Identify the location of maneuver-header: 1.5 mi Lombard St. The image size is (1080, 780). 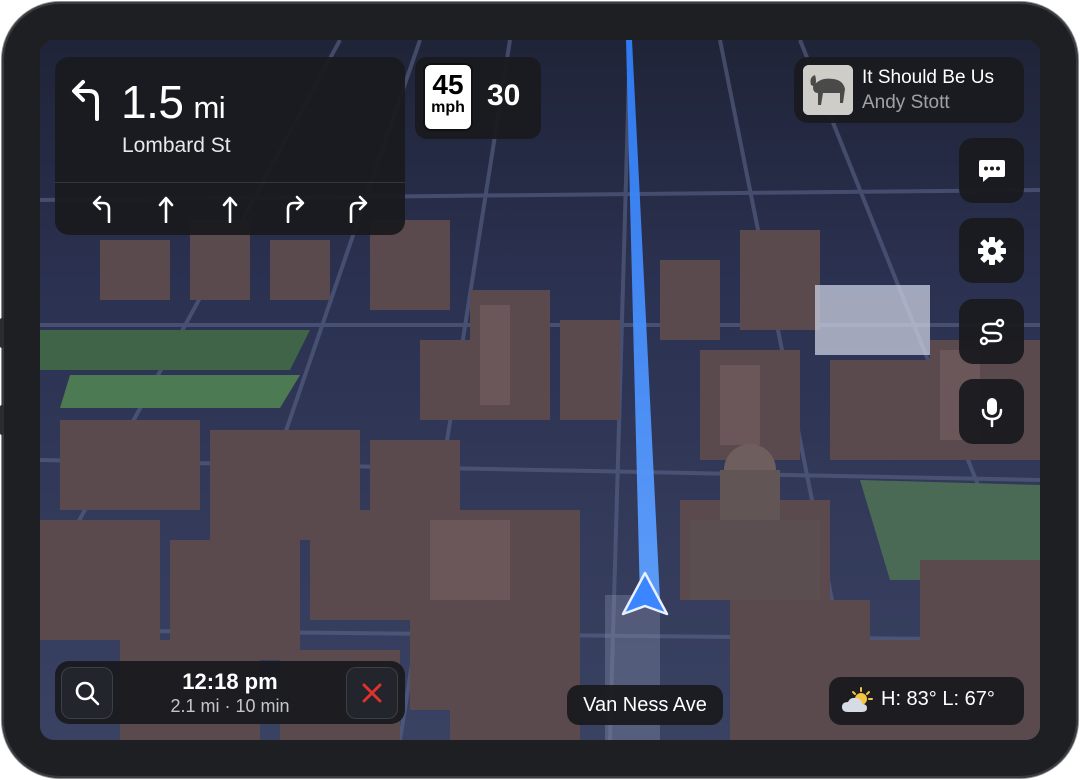
(230, 119).